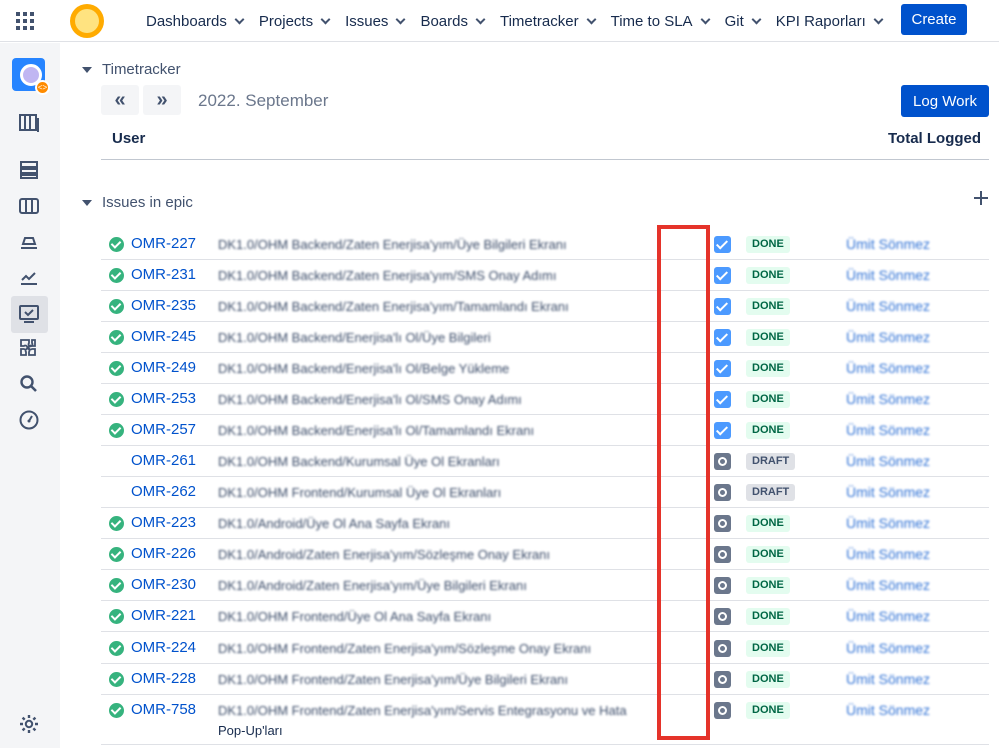  What do you see at coordinates (374, 21) in the screenshot?
I see `menu-issues: Issues` at bounding box center [374, 21].